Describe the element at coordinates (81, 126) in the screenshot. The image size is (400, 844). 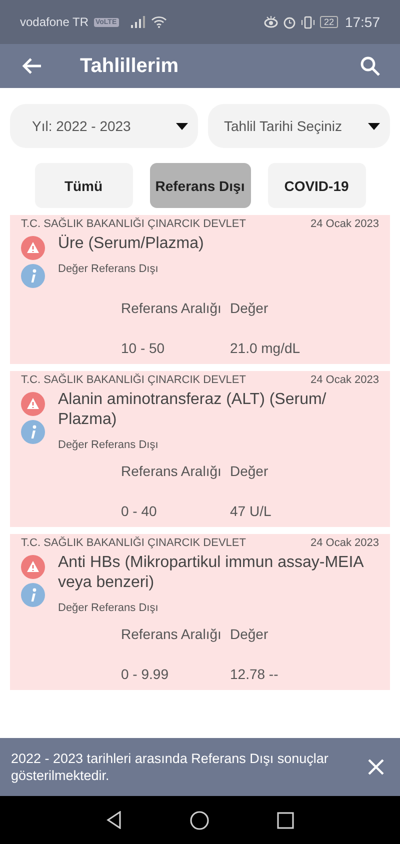
I see `dropdown-value: Yıl: 2022 - 2023` at that location.